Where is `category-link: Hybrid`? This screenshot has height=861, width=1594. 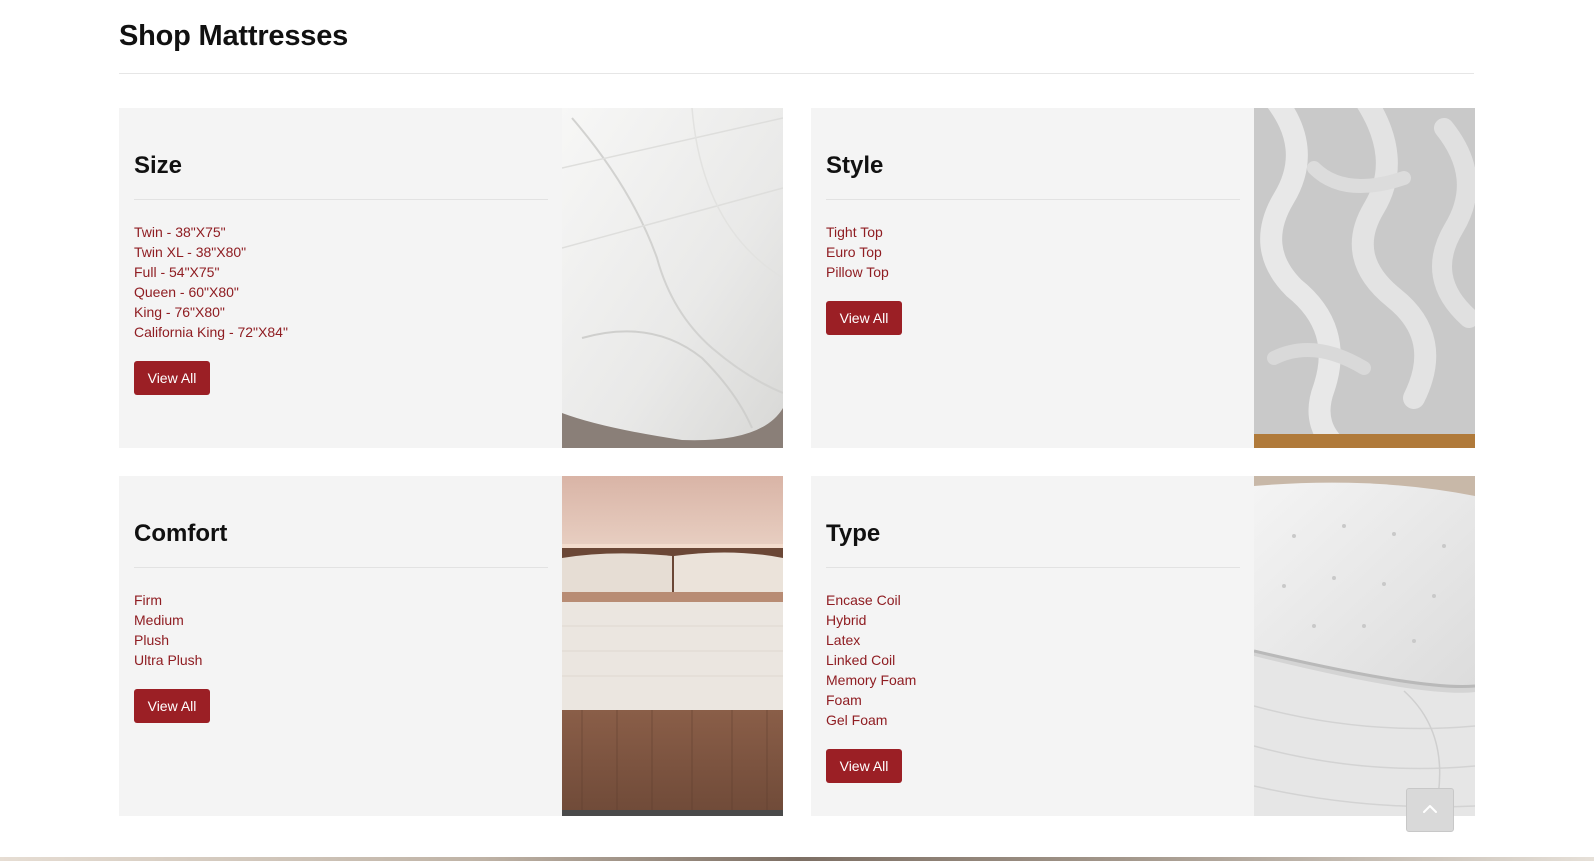
category-link: Hybrid is located at coordinates (871, 620).